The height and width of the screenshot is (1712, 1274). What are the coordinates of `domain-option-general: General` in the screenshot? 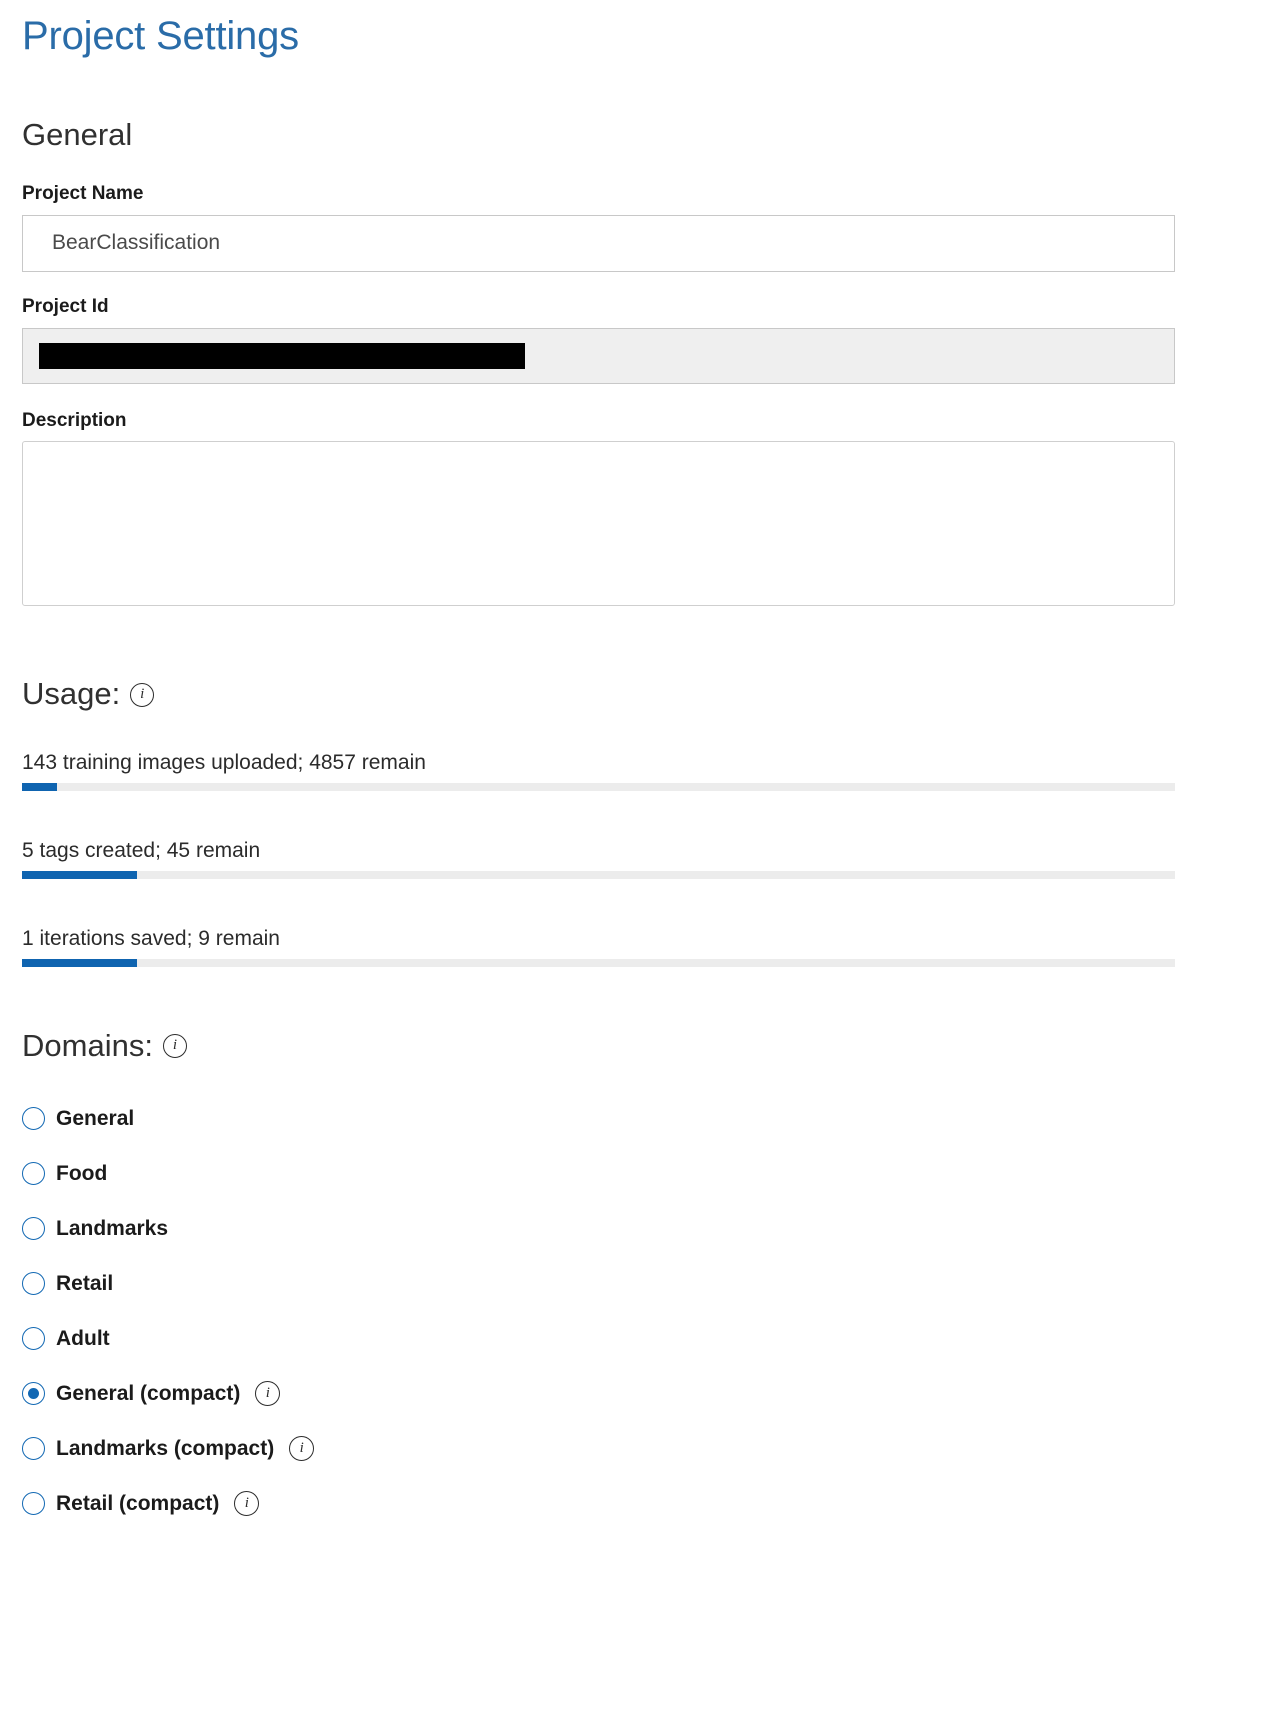 It's located at (637, 1118).